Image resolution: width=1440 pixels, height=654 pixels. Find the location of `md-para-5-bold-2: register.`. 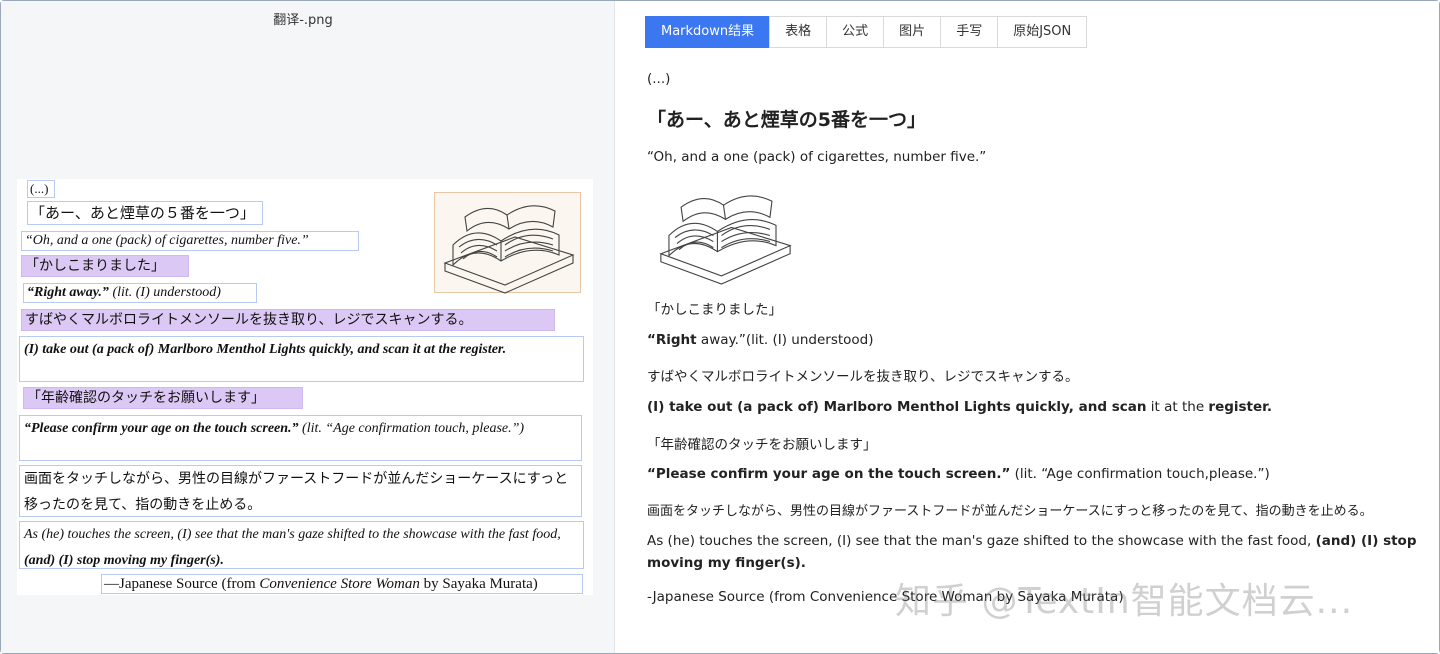

md-para-5-bold-2: register. is located at coordinates (1240, 407).